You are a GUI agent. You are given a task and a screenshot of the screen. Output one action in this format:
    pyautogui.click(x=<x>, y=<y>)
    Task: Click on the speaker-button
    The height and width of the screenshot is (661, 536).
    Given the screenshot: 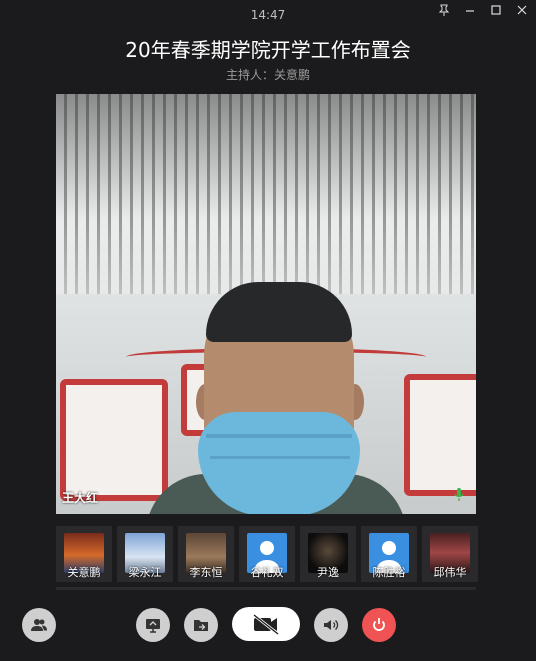 What is the action you would take?
    pyautogui.click(x=331, y=625)
    